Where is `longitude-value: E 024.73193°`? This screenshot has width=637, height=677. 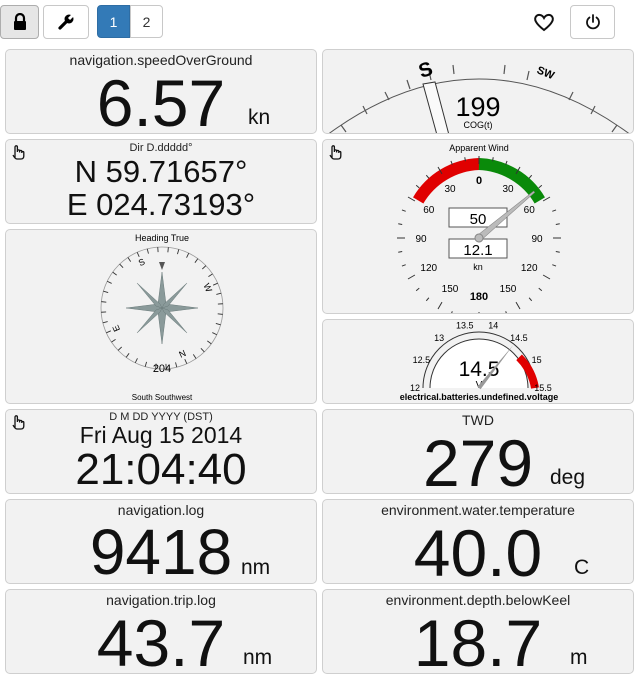 longitude-value: E 024.73193° is located at coordinates (161, 204).